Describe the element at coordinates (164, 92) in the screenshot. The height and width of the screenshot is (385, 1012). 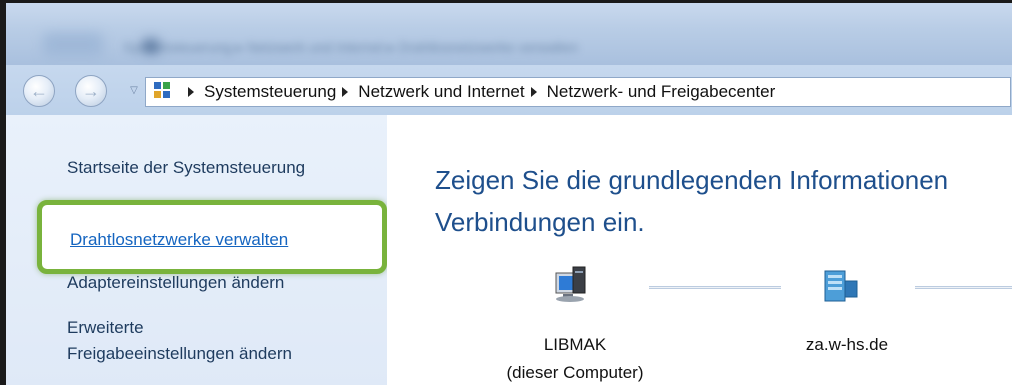
I see `control-panel-icon` at that location.